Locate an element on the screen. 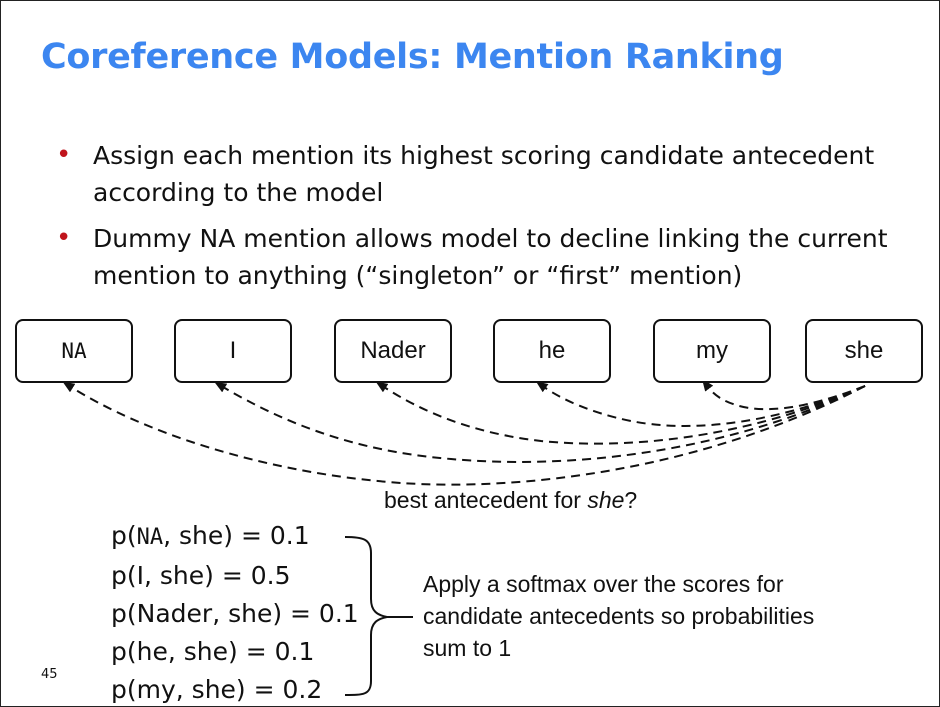 This screenshot has height=707, width=940. probability-row: p(Nader, she) = 0.1 is located at coordinates (235, 613).